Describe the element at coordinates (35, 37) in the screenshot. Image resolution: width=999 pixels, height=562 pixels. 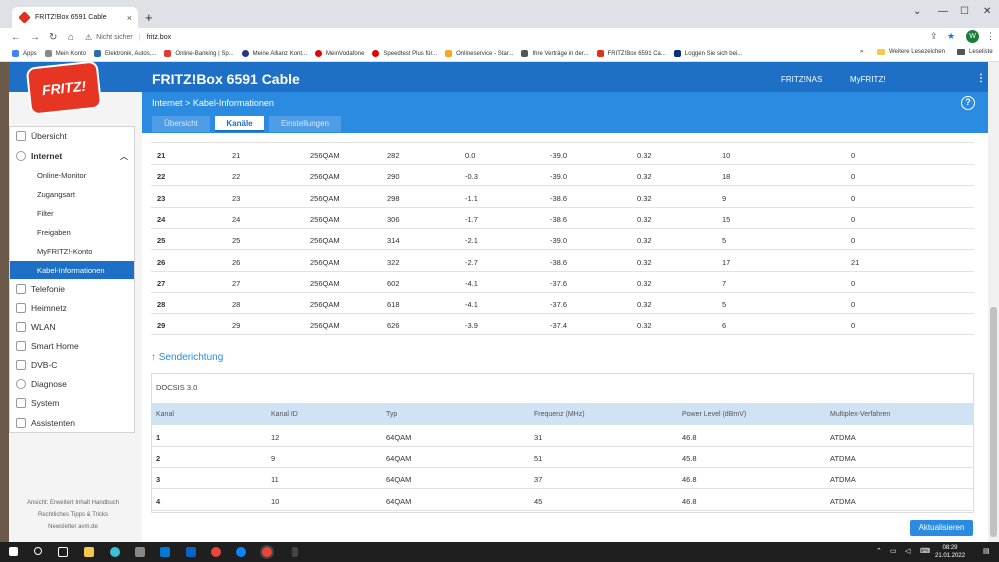
I see `forward-icon: →` at that location.